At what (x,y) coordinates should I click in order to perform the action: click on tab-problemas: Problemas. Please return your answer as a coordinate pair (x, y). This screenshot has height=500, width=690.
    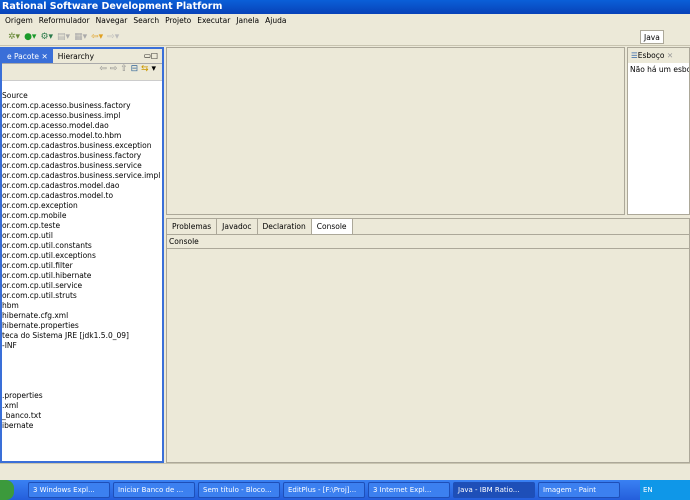
    Looking at the image, I should click on (192, 226).